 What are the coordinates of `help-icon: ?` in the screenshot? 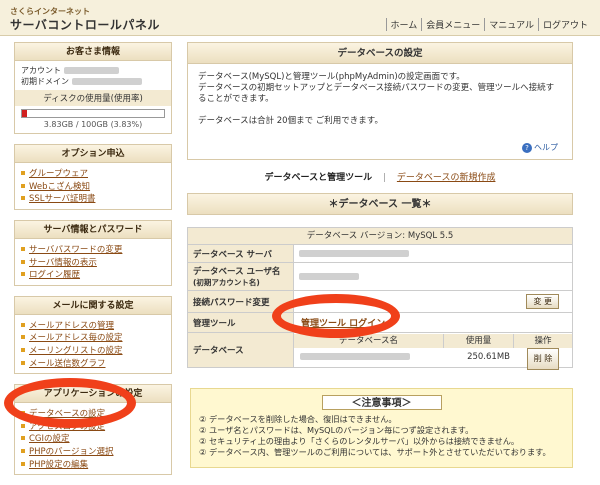 It's located at (527, 148).